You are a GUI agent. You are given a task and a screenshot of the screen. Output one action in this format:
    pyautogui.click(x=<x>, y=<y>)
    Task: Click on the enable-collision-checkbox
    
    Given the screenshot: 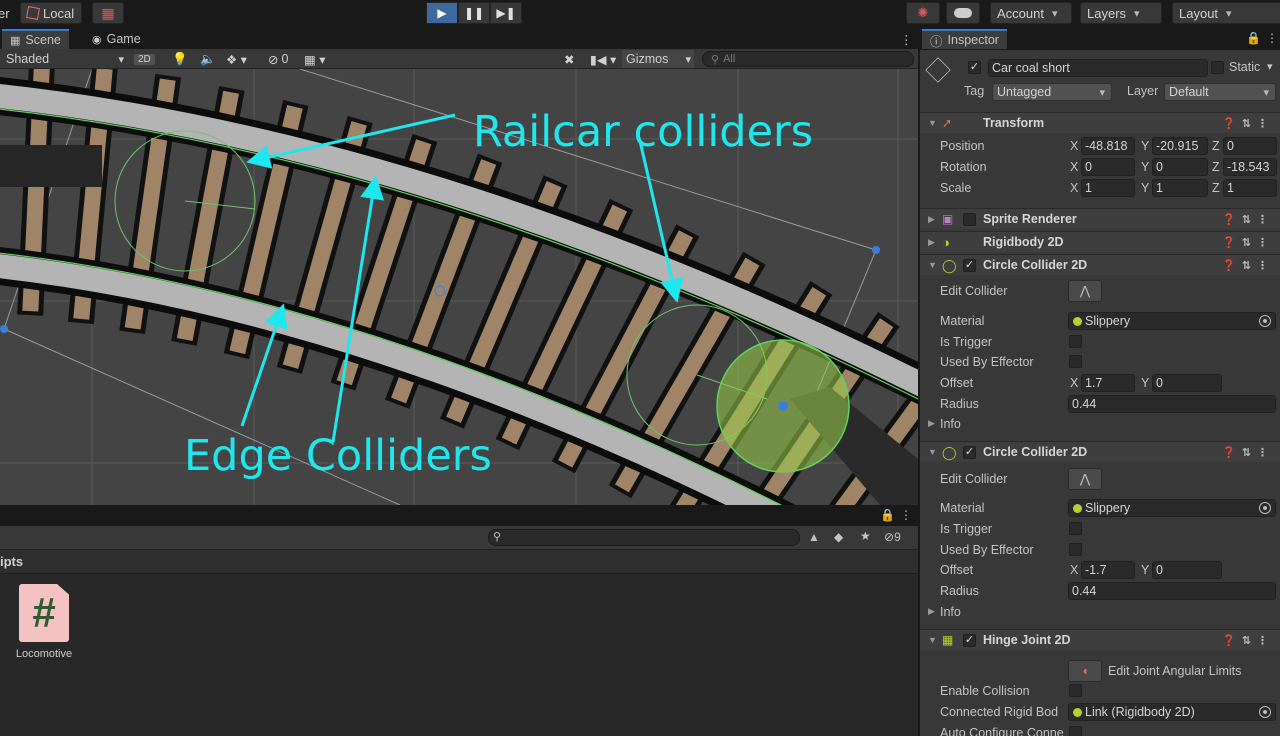 What is the action you would take?
    pyautogui.click(x=1075, y=690)
    